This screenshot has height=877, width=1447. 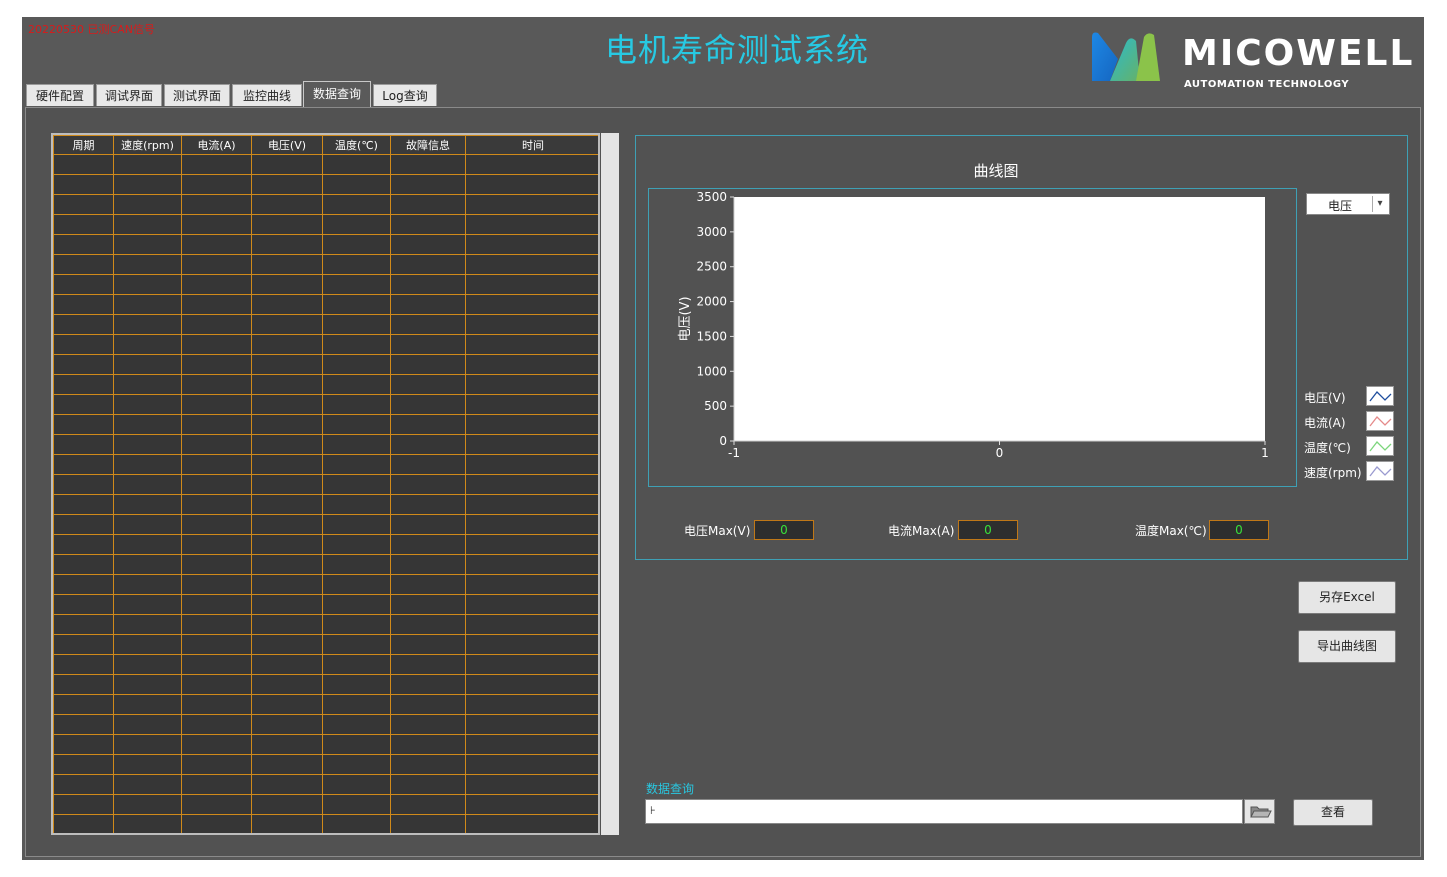 I want to click on tab-log-query: Log查询, so click(x=405, y=95).